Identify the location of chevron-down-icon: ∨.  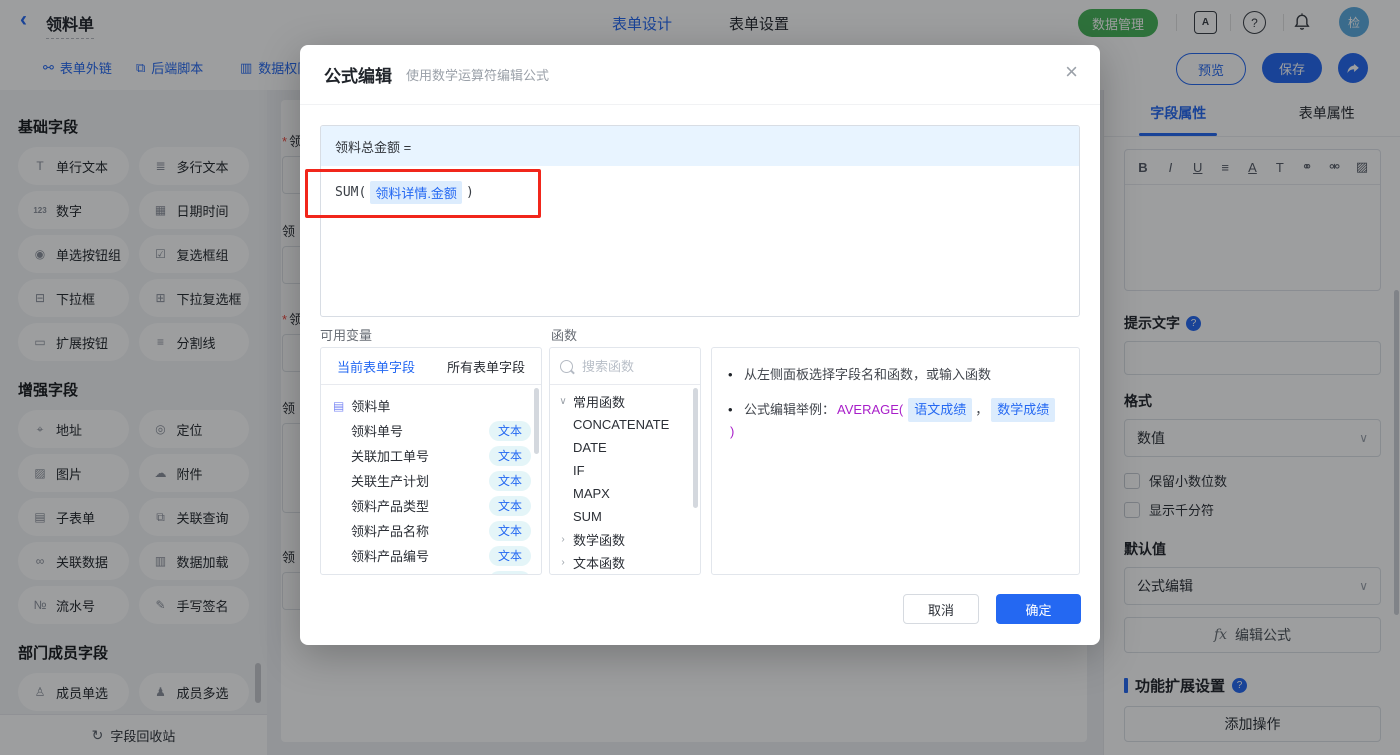
(563, 401).